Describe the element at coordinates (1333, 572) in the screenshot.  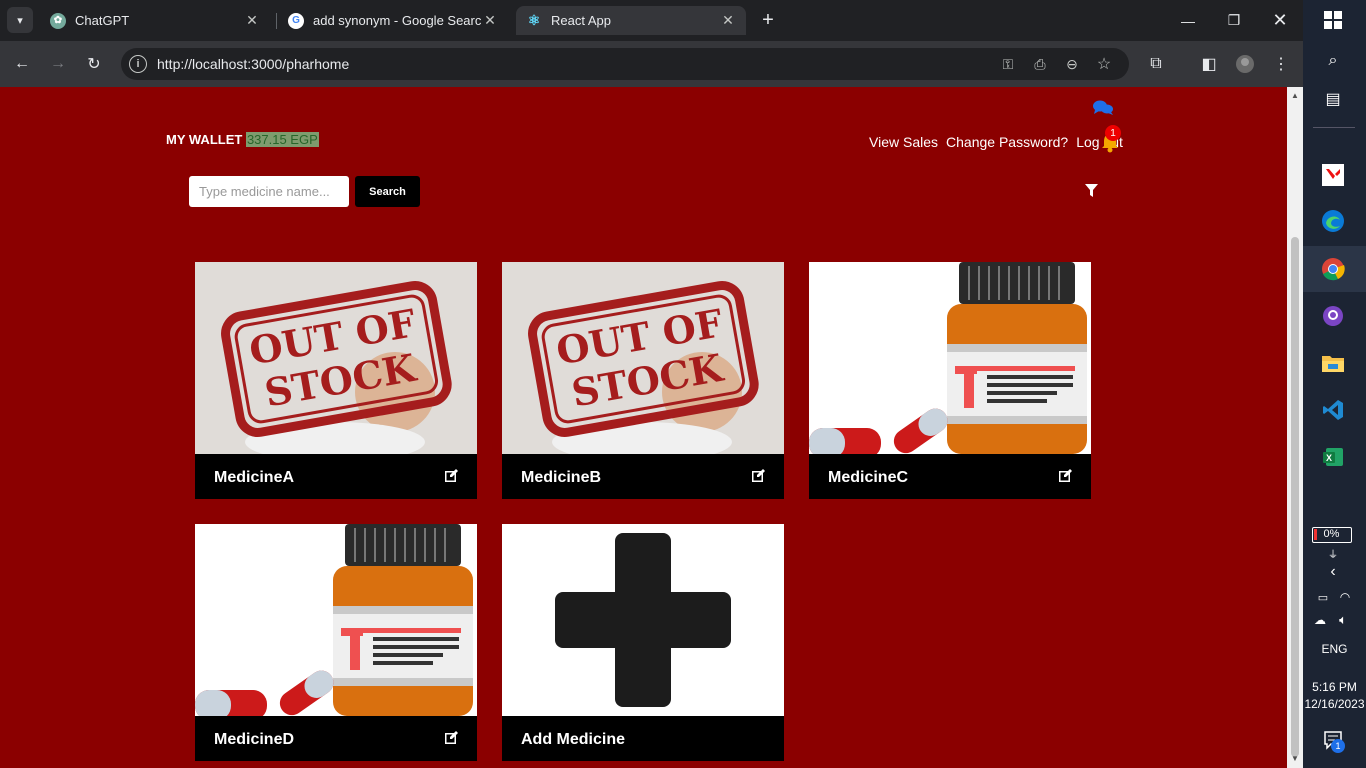
I see `show-hidden-icons-chevron: ‹` at that location.